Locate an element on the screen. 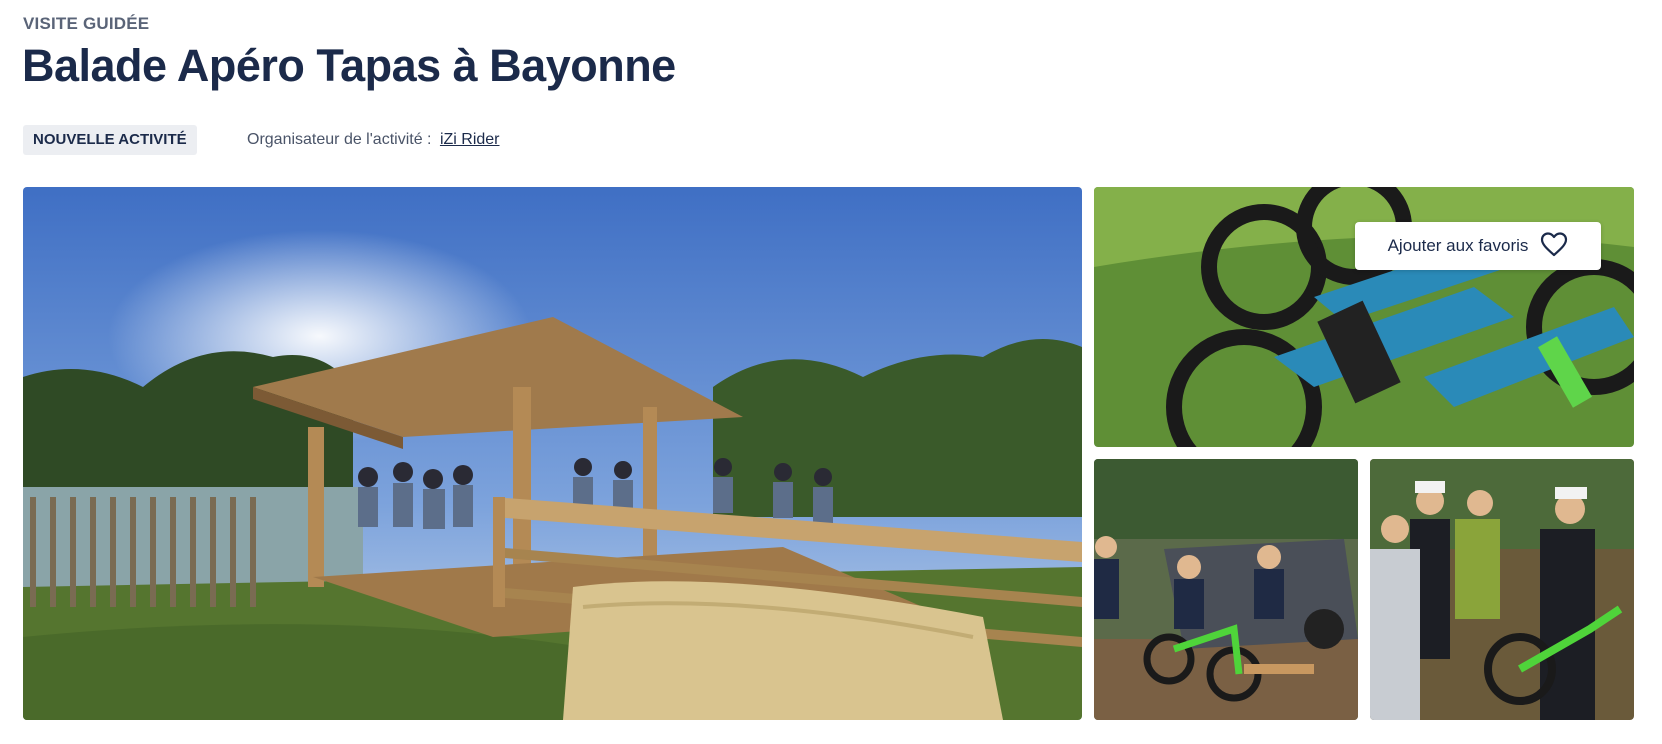 The height and width of the screenshot is (744, 1662). add-to-favorites-button: Ajouter aux favoris is located at coordinates (1478, 246).